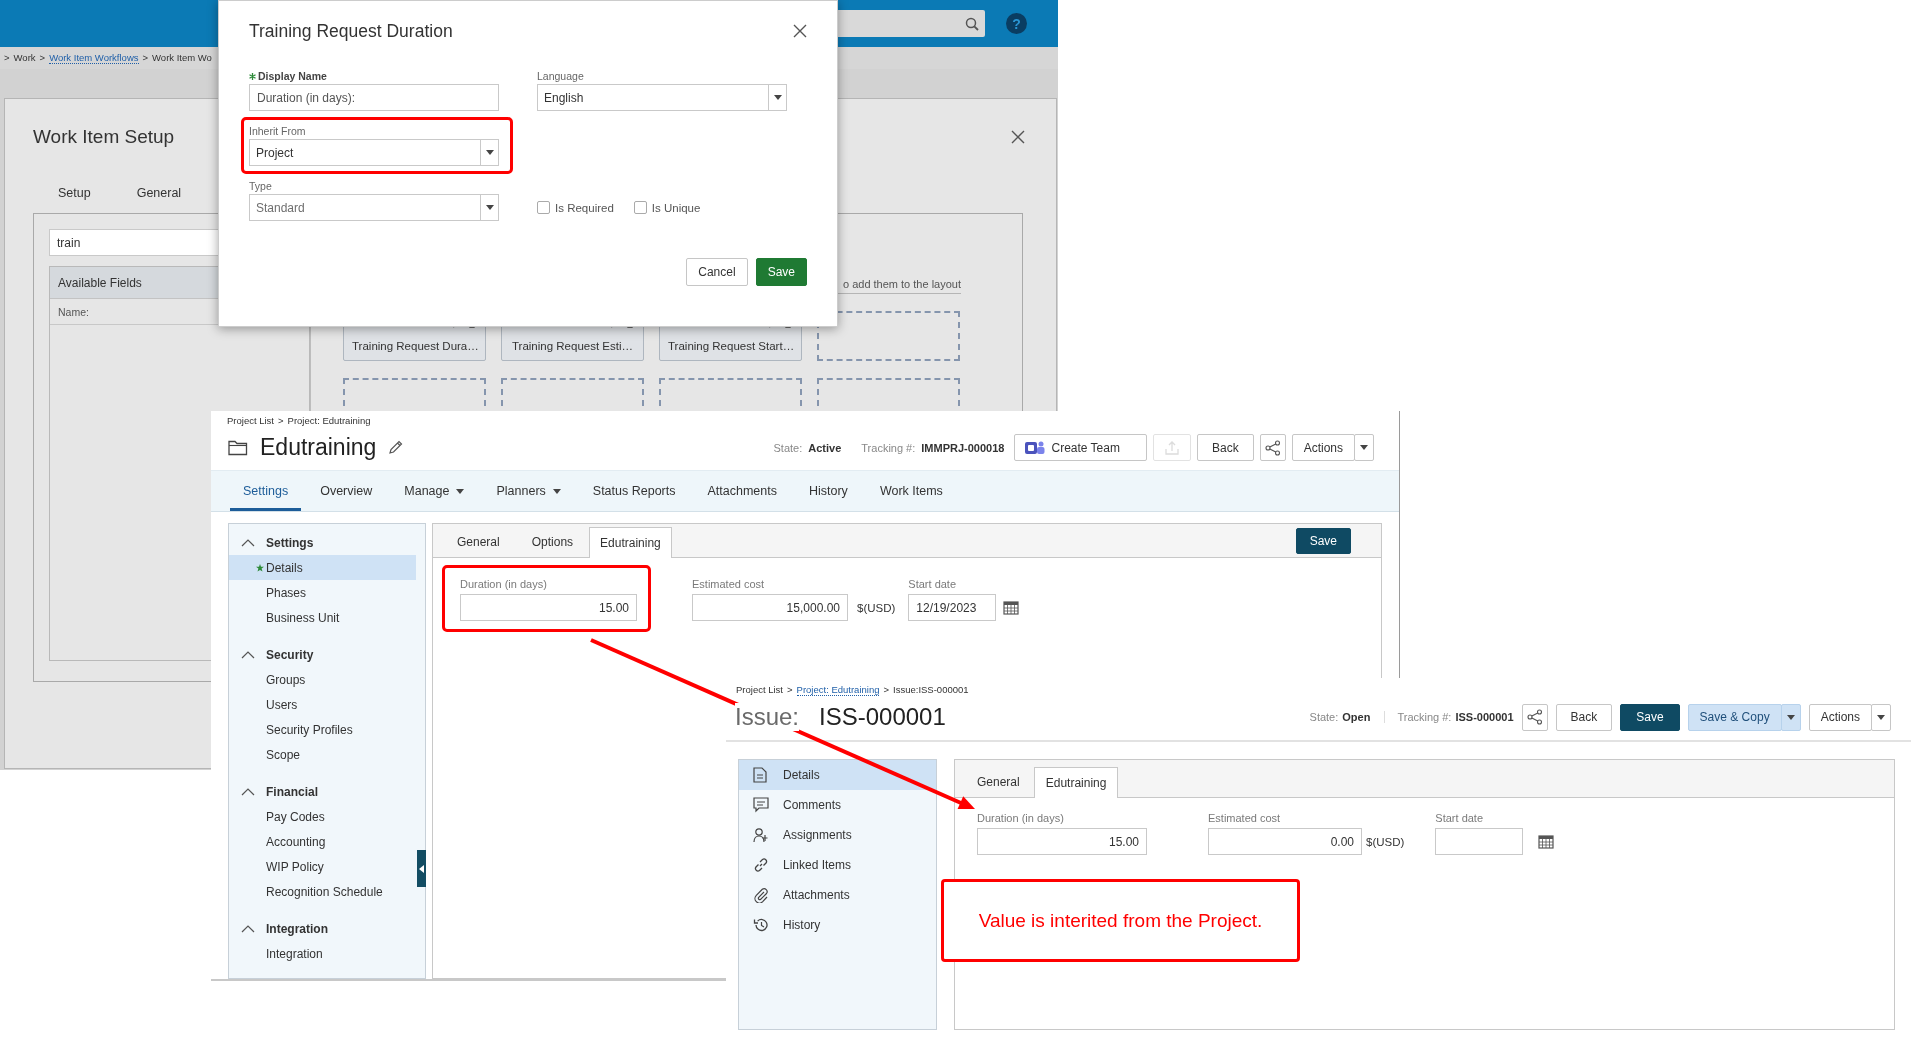  Describe the element at coordinates (318, 447) in the screenshot. I see `page-title: Edutraining` at that location.